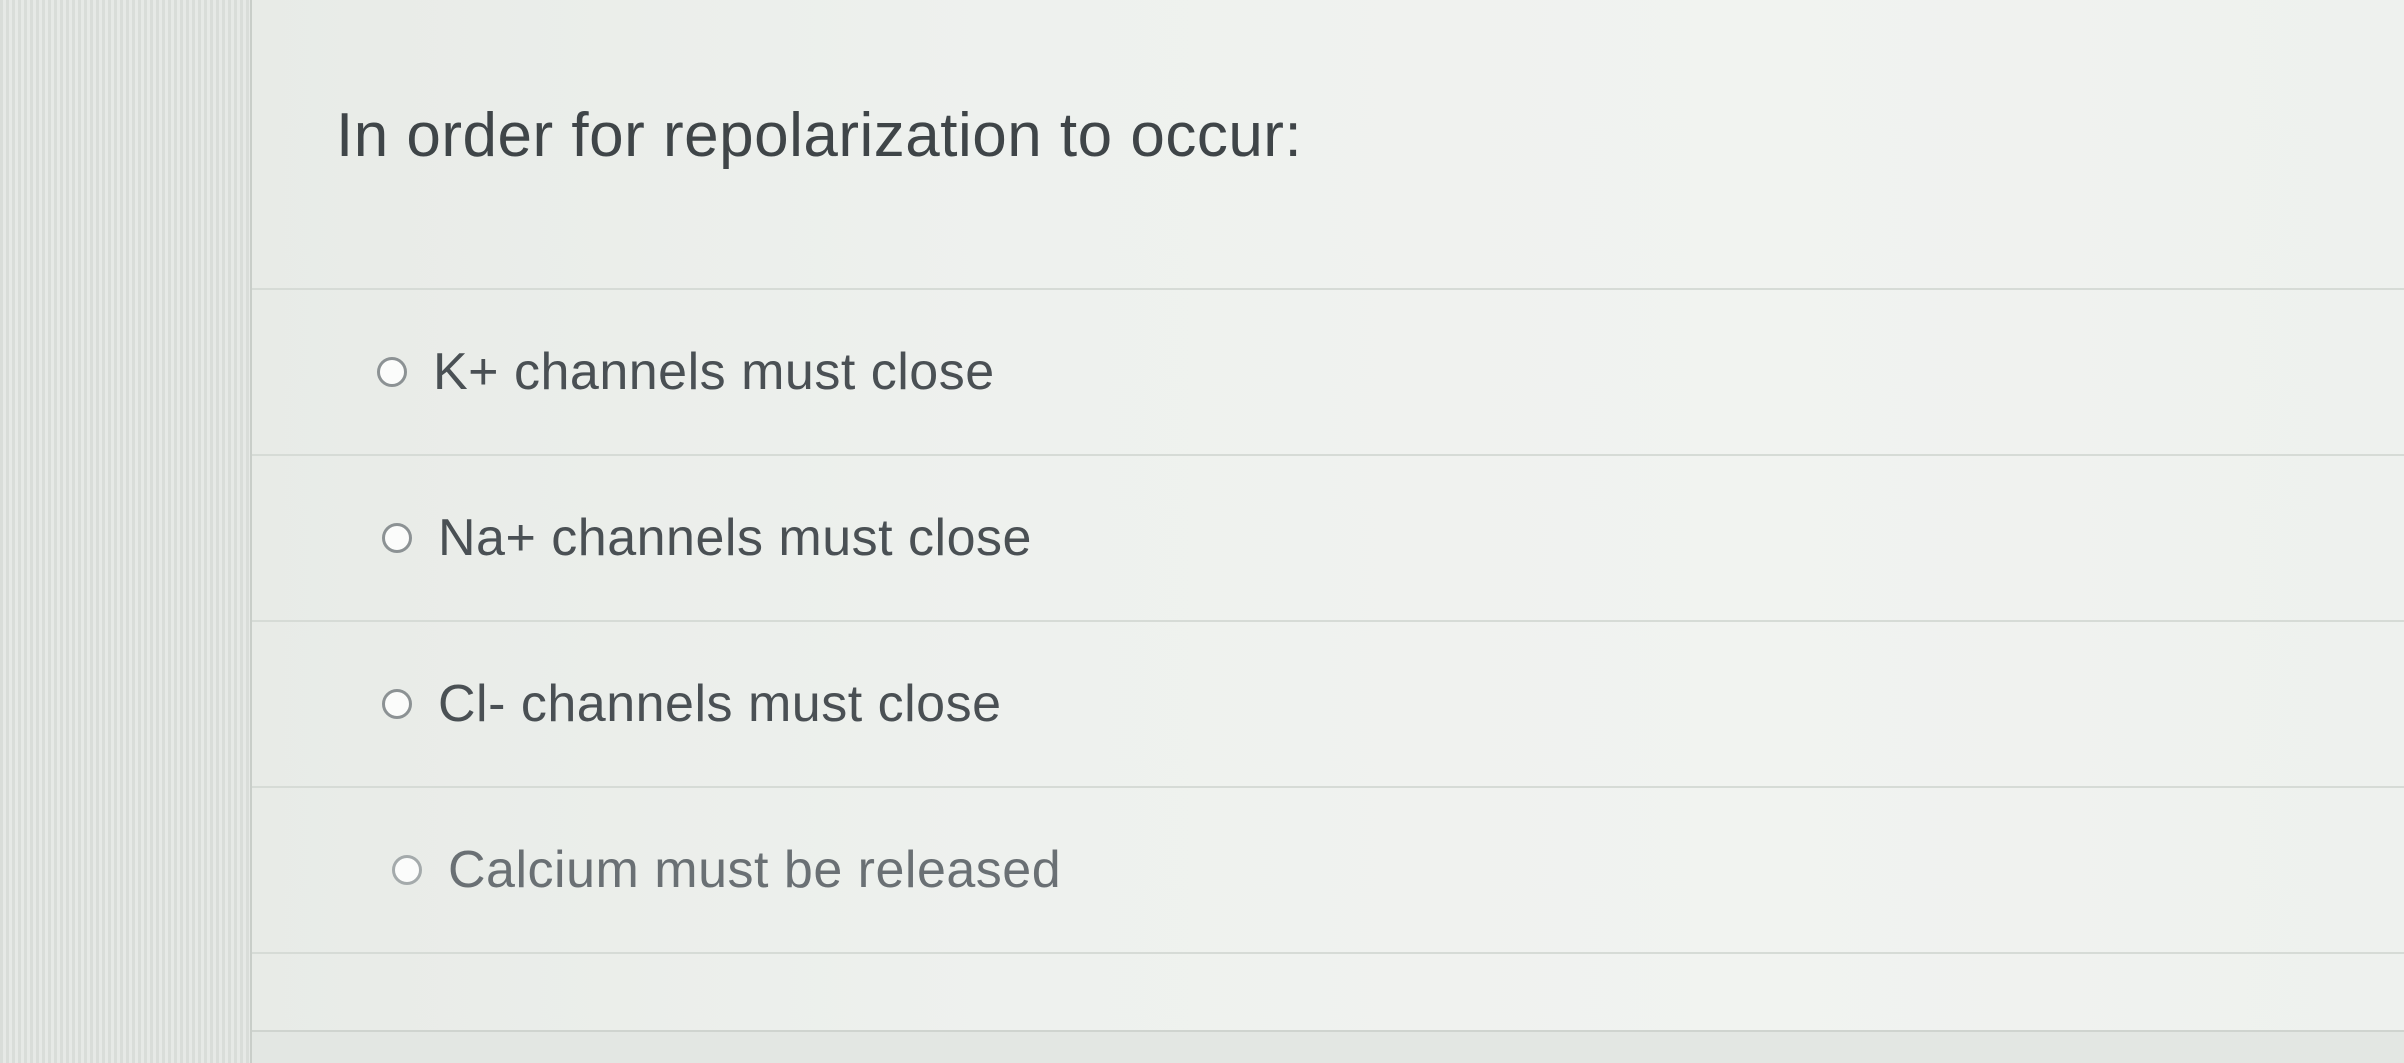 This screenshot has height=1063, width=2404. What do you see at coordinates (819, 135) in the screenshot?
I see `question-prompt: In order for repolarization to occur:` at bounding box center [819, 135].